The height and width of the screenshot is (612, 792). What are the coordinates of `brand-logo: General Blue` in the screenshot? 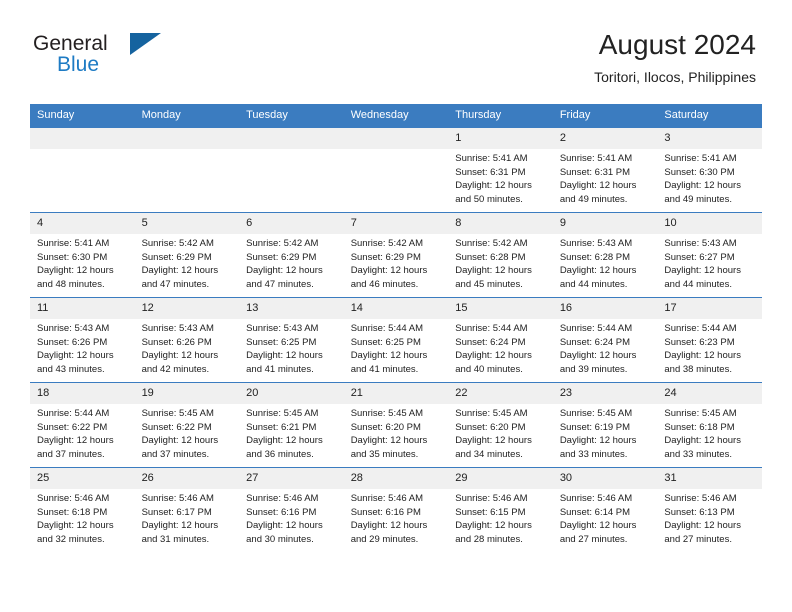 It's located at (133, 57).